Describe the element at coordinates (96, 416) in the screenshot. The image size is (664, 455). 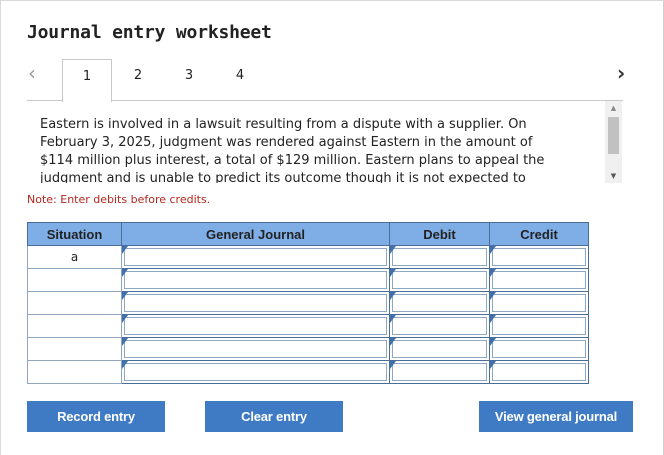
I see `record-entry-button: Record entry` at that location.